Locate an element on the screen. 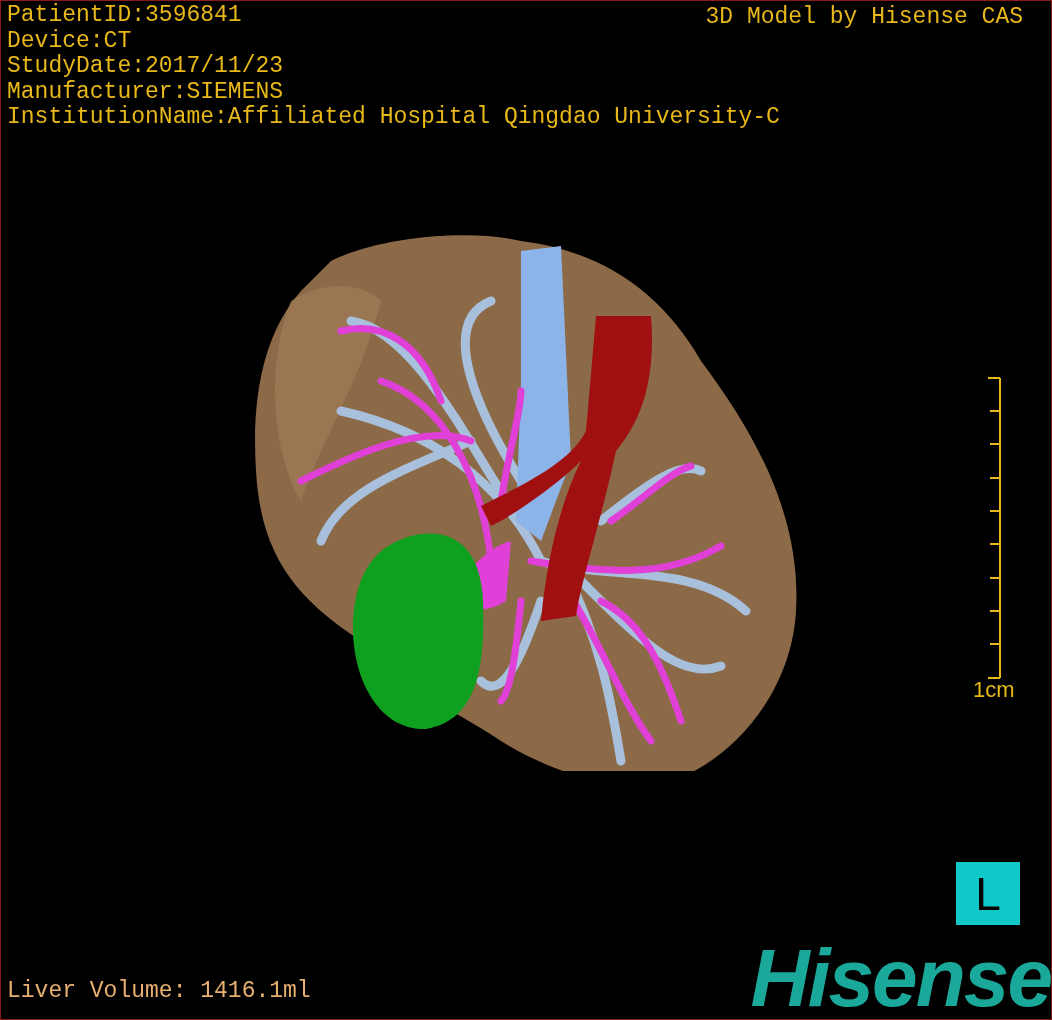 This screenshot has height=1020, width=1052. model-credit-text: 3D Model by Hisense CAS is located at coordinates (864, 17).